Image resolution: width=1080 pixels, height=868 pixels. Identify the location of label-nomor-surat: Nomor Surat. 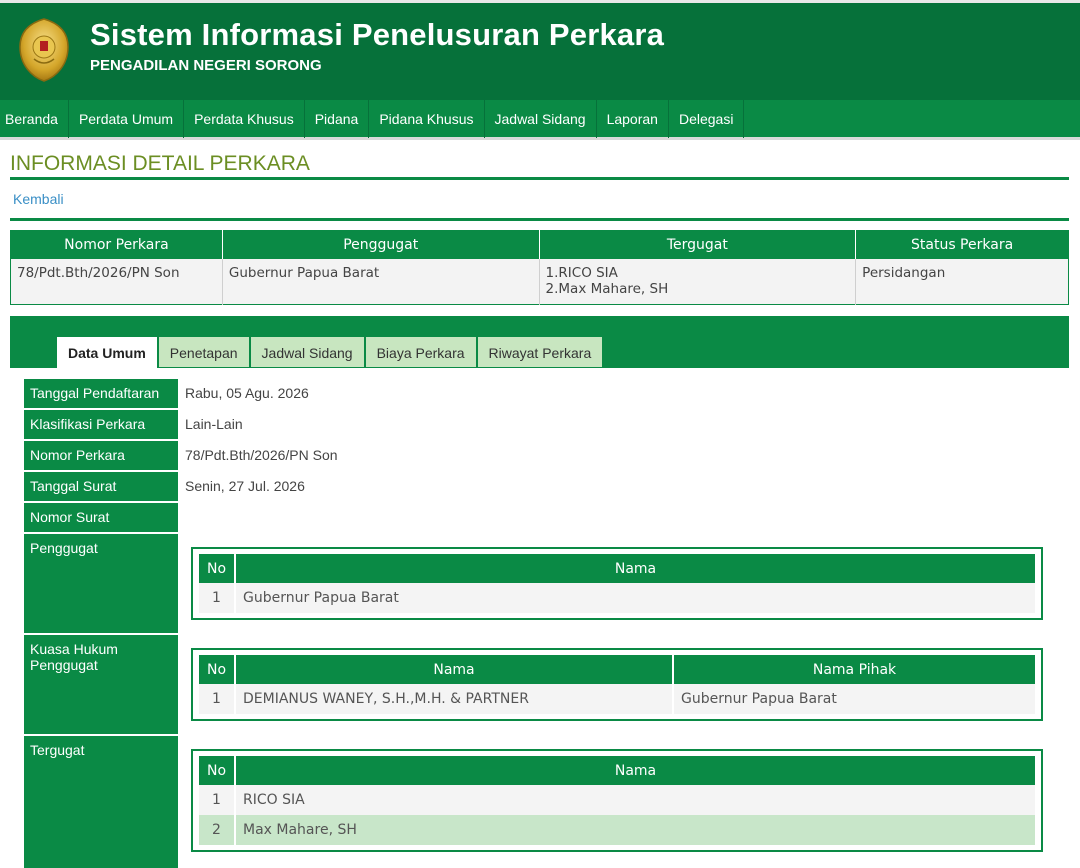
(101, 518).